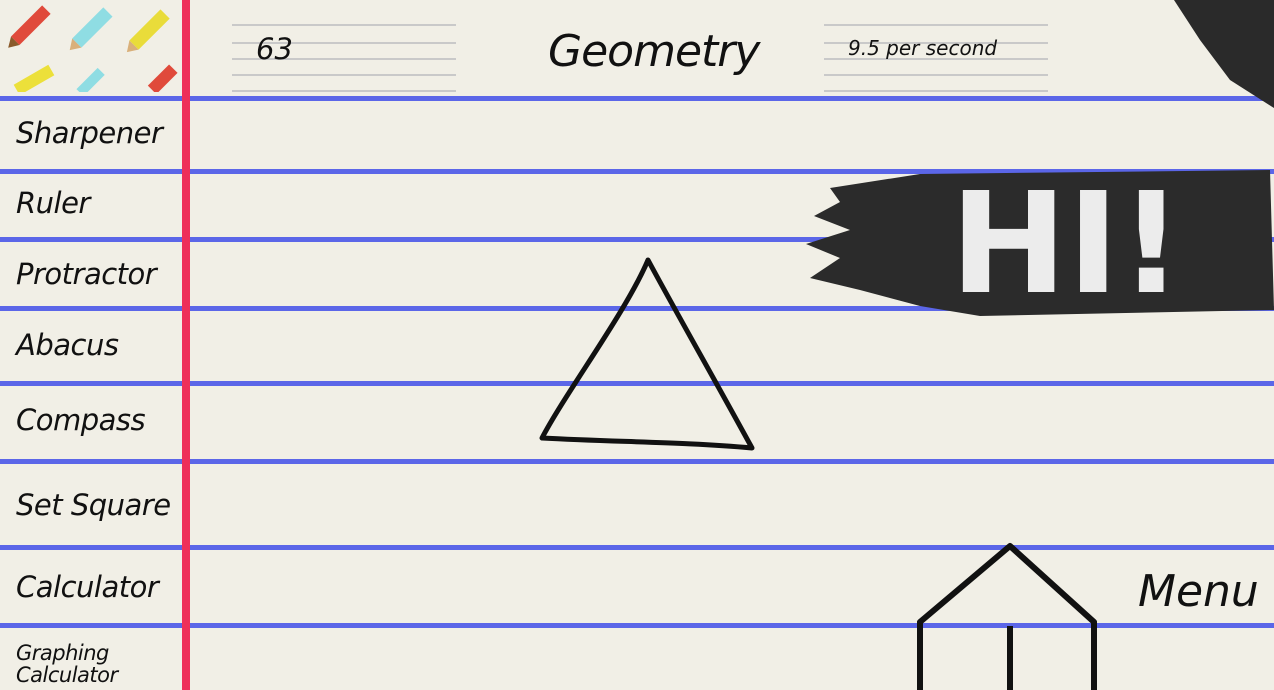  What do you see at coordinates (1224, 54) in the screenshot?
I see `corner-decoration` at bounding box center [1224, 54].